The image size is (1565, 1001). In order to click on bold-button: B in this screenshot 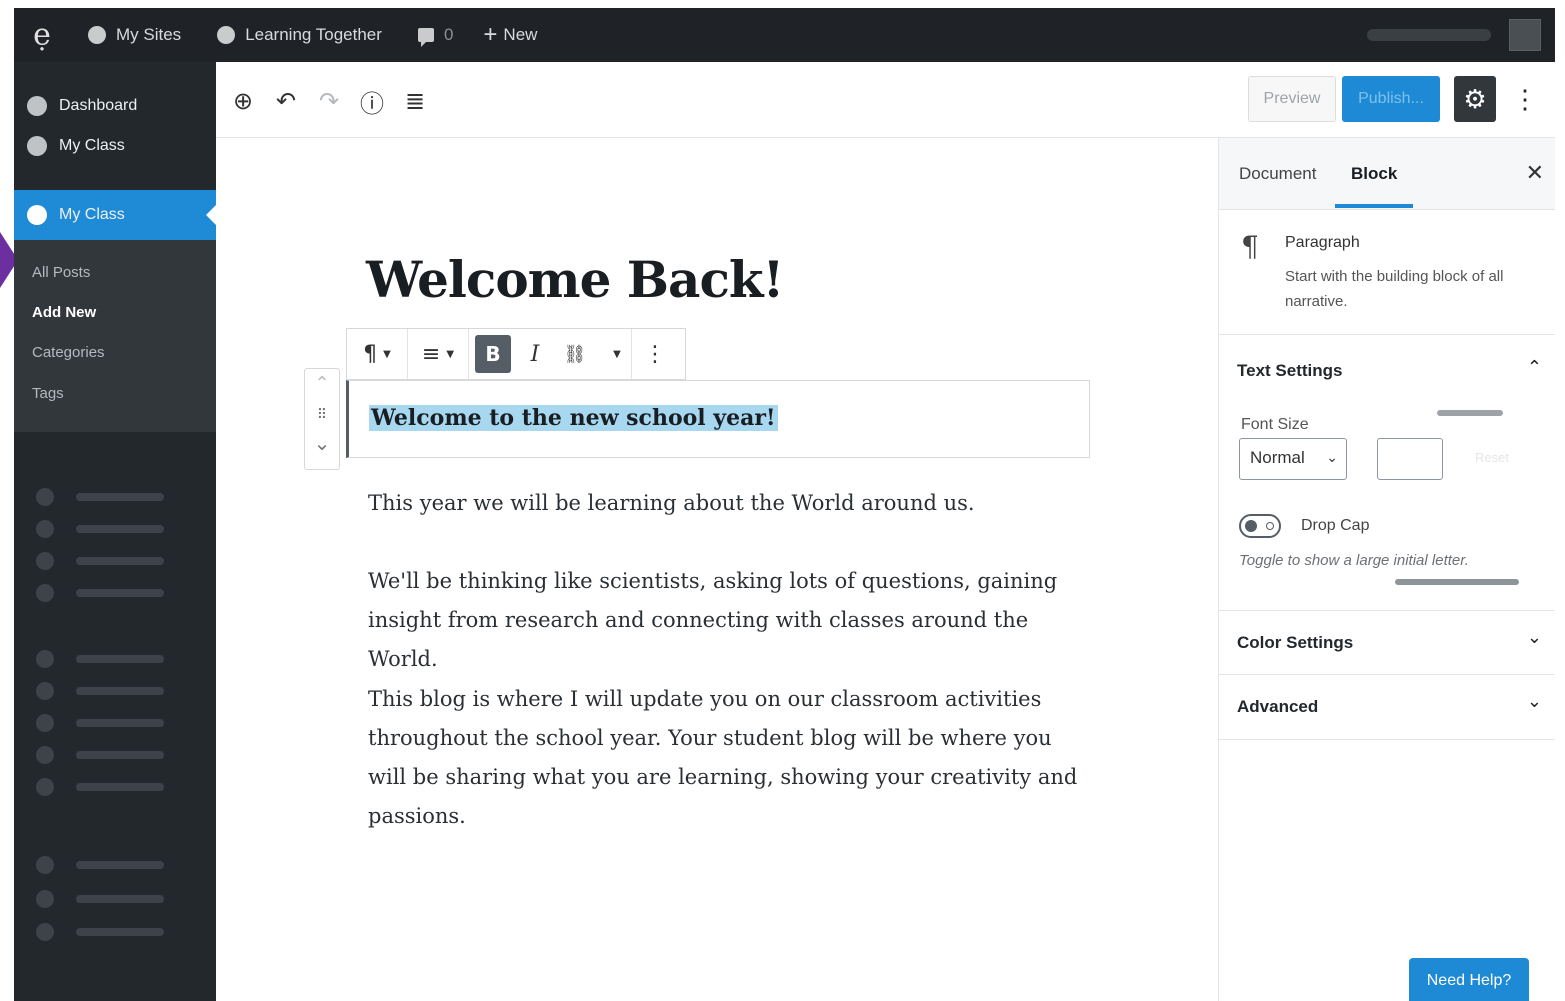, I will do `click(493, 354)`.